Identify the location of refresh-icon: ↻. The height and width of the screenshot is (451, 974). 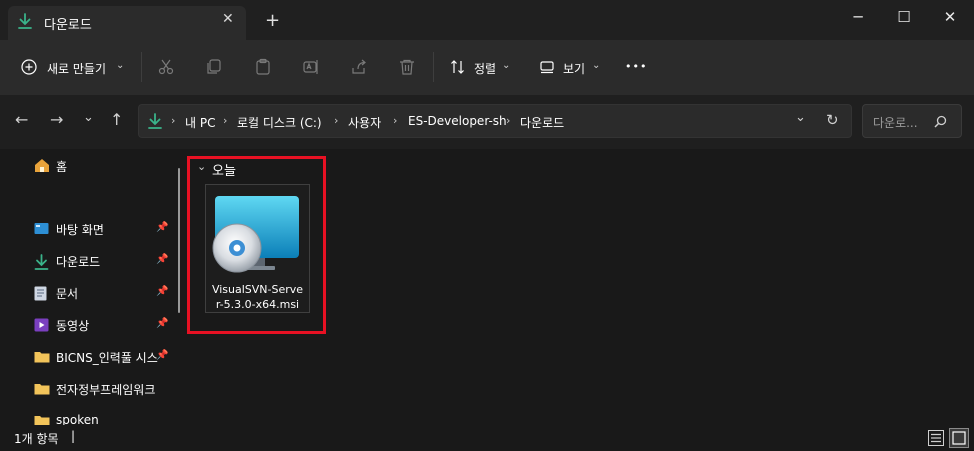
(832, 120).